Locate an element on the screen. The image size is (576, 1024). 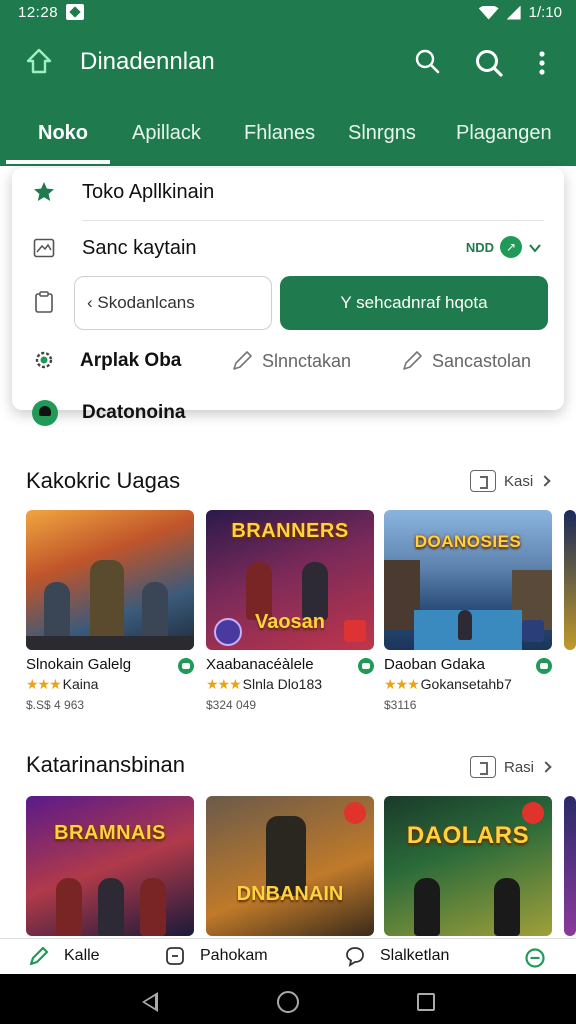
game-card: DAOLARS is located at coordinates (468, 866).